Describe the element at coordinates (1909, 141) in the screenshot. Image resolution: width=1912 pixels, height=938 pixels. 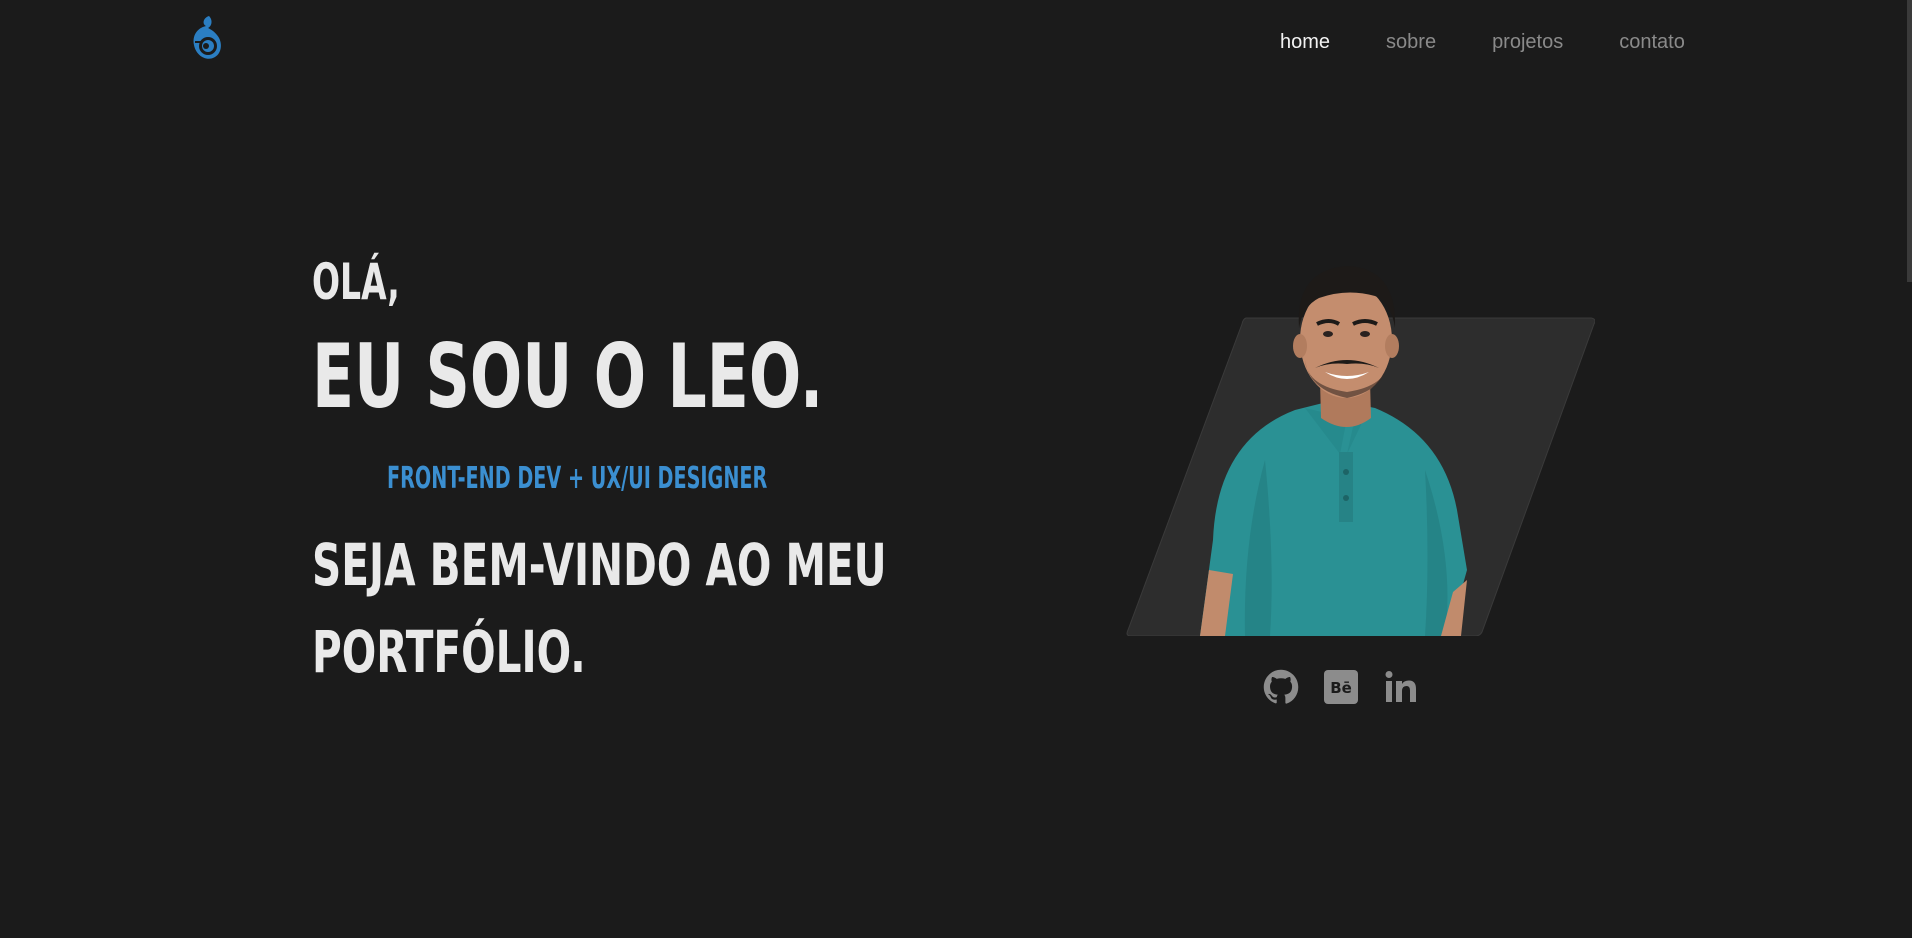
I see `page-scrollbar` at that location.